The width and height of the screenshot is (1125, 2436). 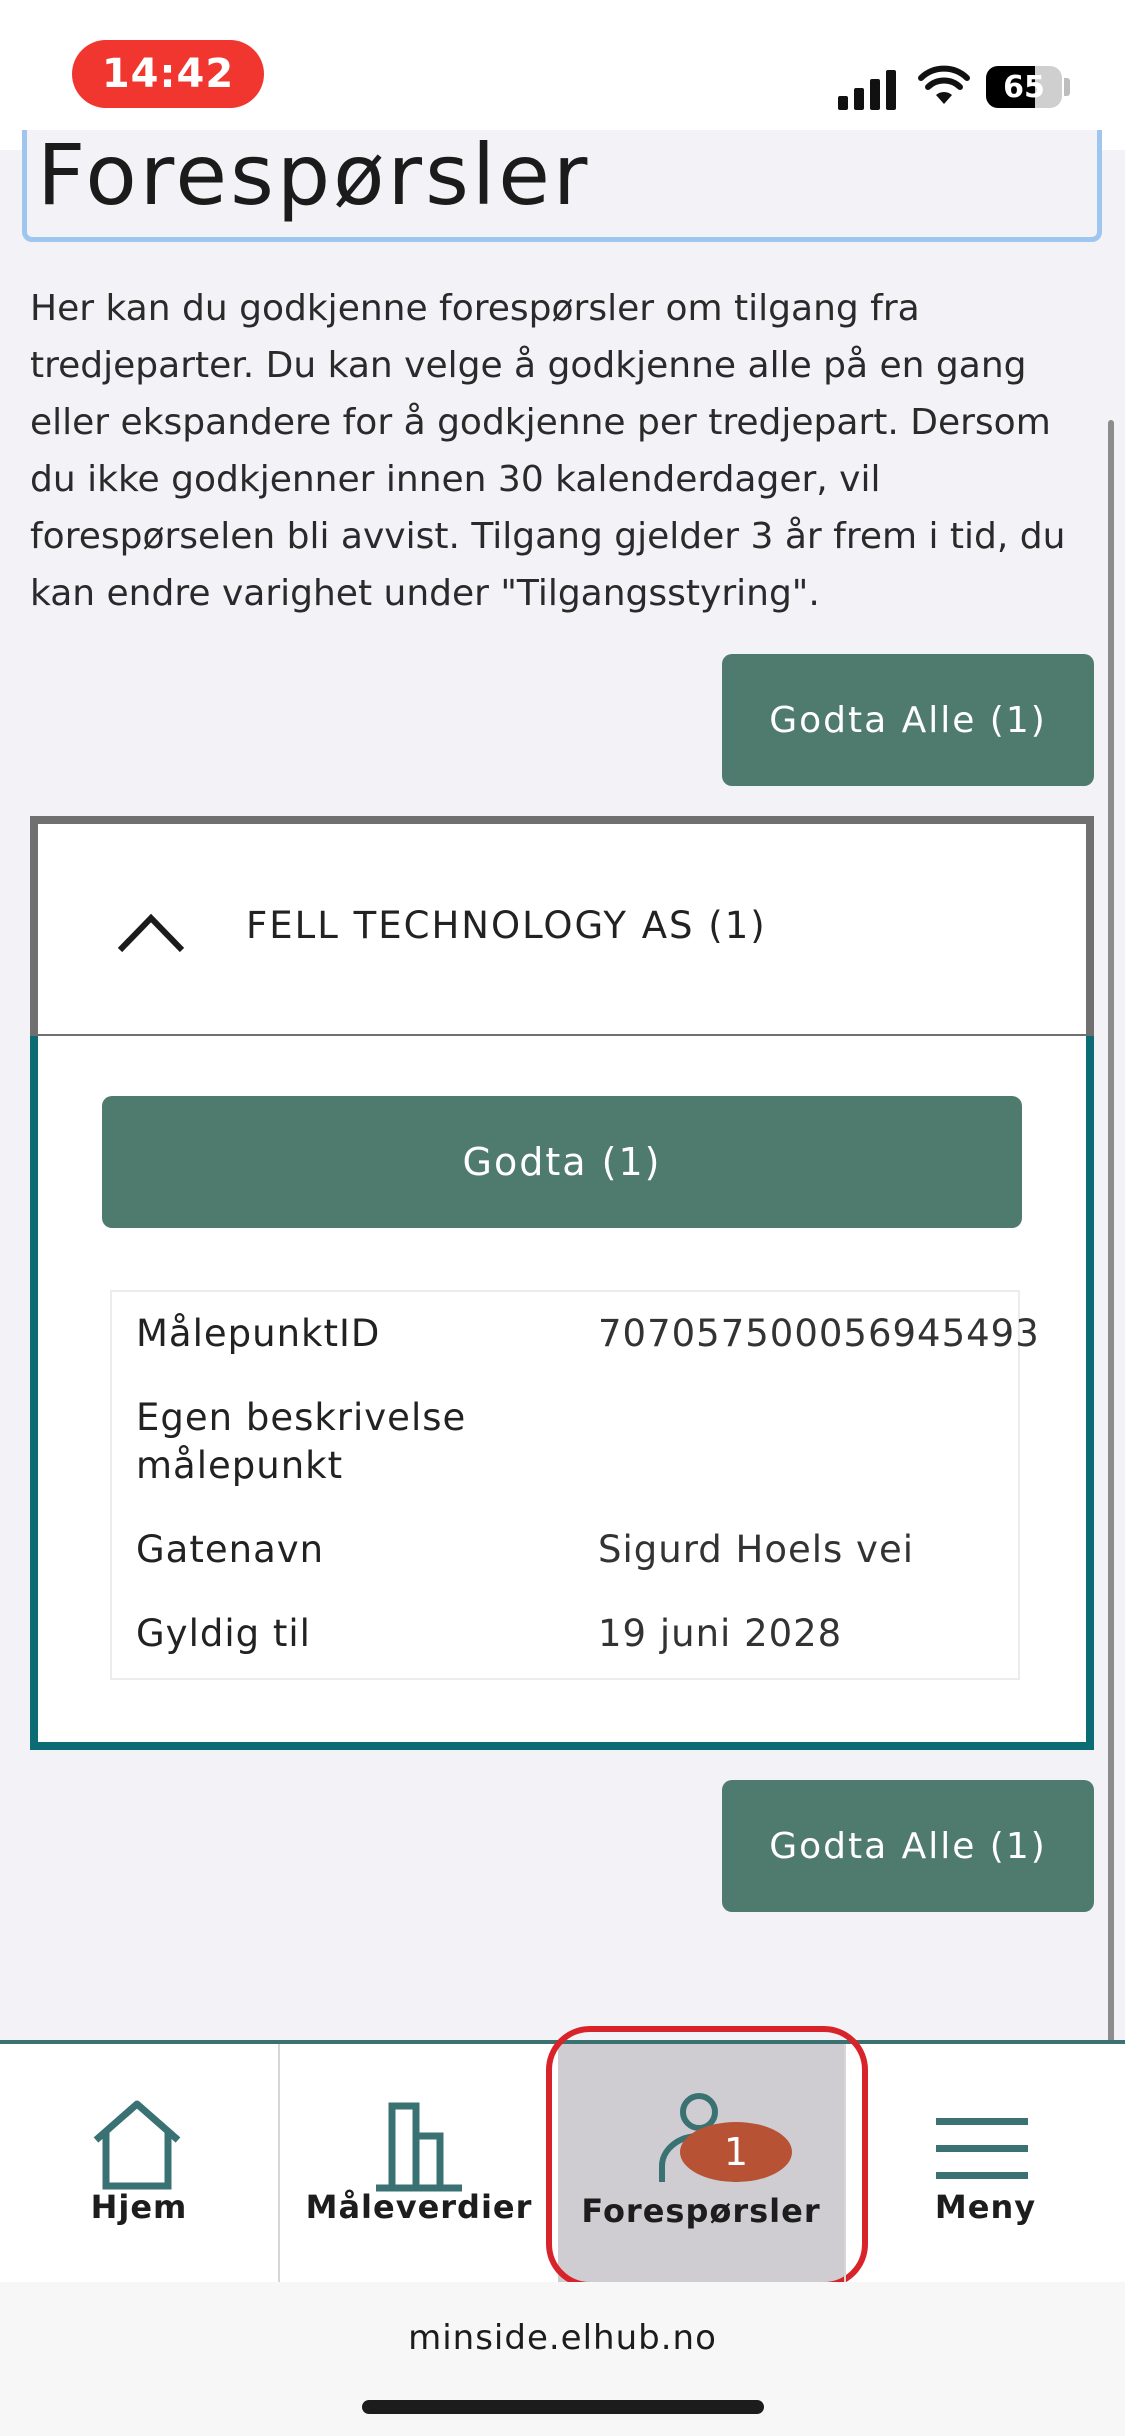 What do you see at coordinates (720, 1633) in the screenshot?
I see `detail-value: 19 juni 2028` at bounding box center [720, 1633].